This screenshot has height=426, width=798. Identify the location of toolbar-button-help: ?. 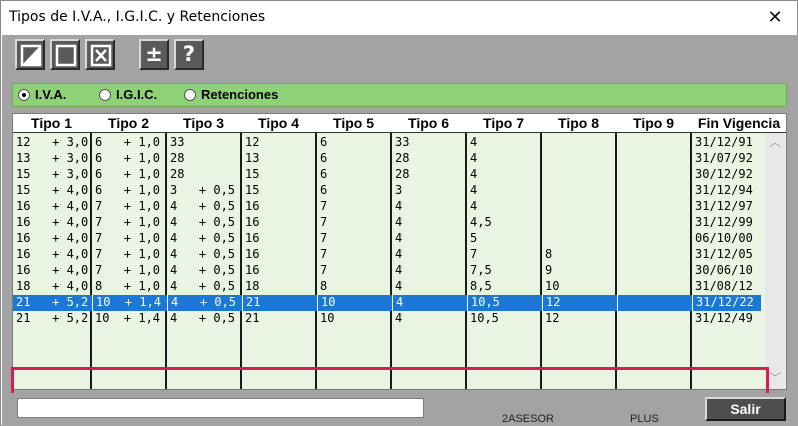
(189, 54).